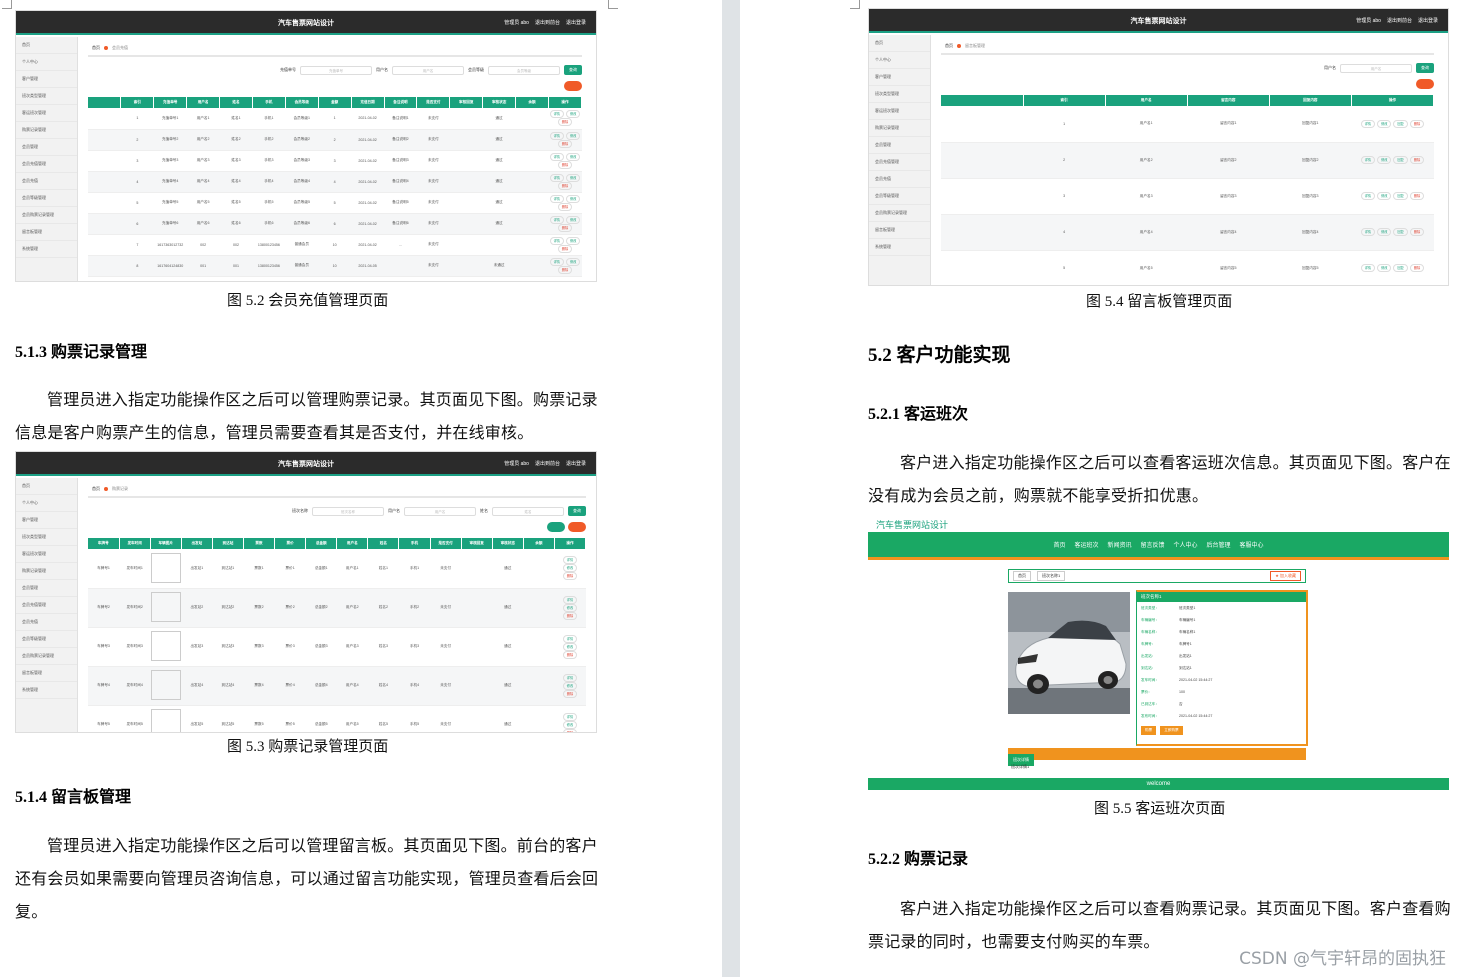  I want to click on sidebar-item: 班次类型管理, so click(46, 537).